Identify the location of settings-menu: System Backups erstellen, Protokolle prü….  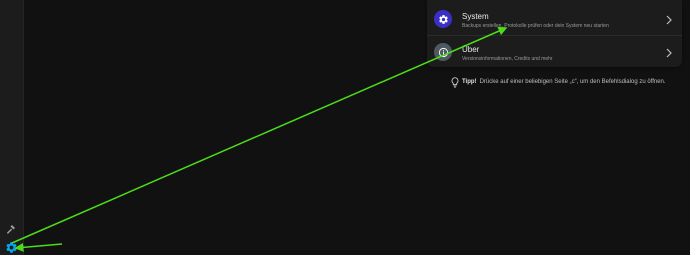
(554, 33).